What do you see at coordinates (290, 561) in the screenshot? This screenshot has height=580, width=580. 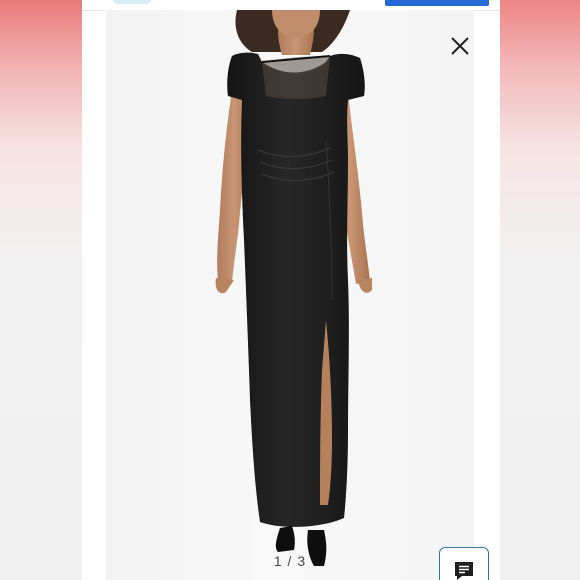 I see `image-counter: 1 / 3` at bounding box center [290, 561].